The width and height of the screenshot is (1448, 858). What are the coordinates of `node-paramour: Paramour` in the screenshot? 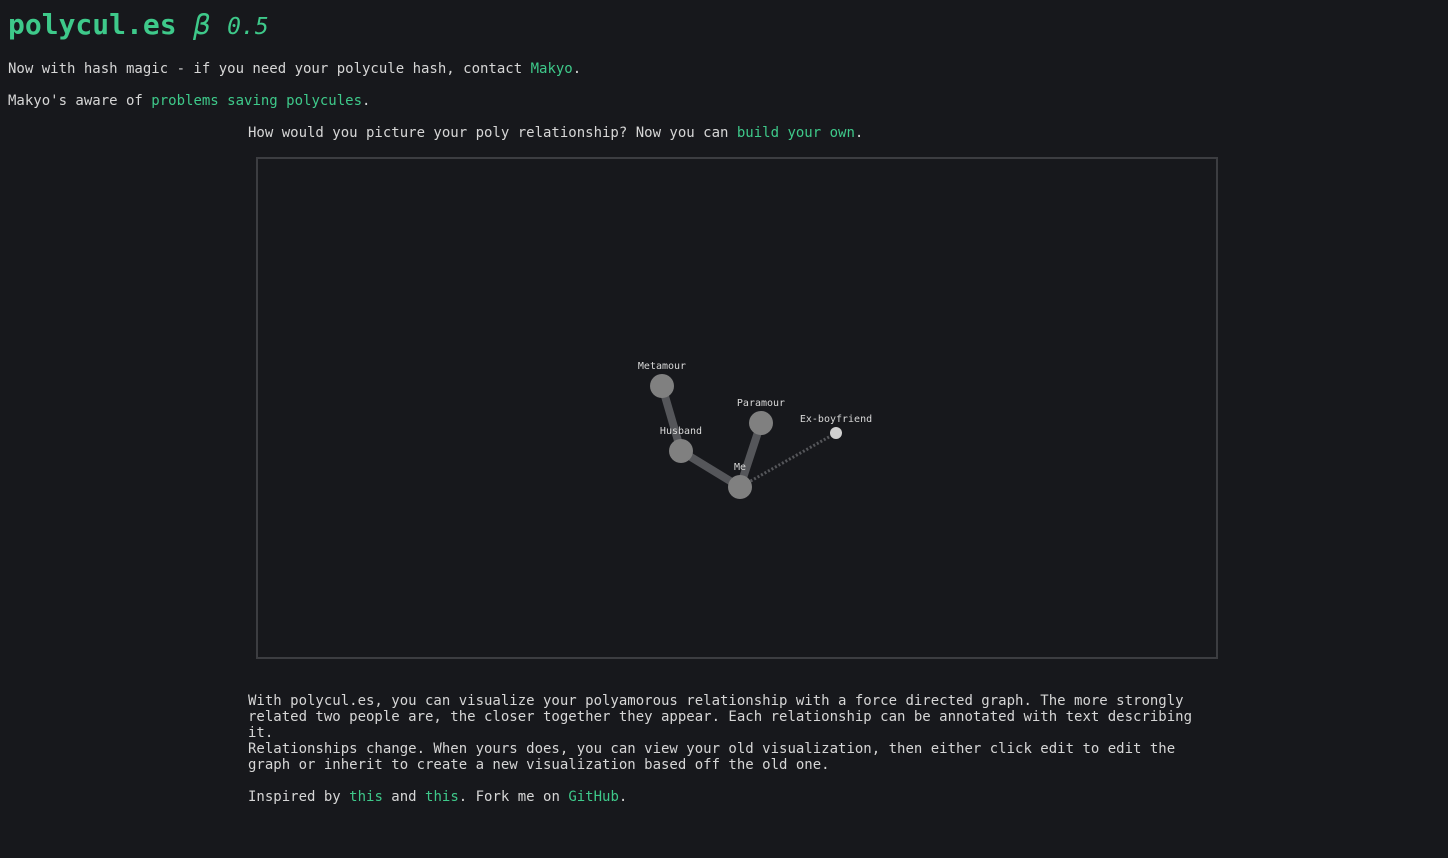 It's located at (761, 416).